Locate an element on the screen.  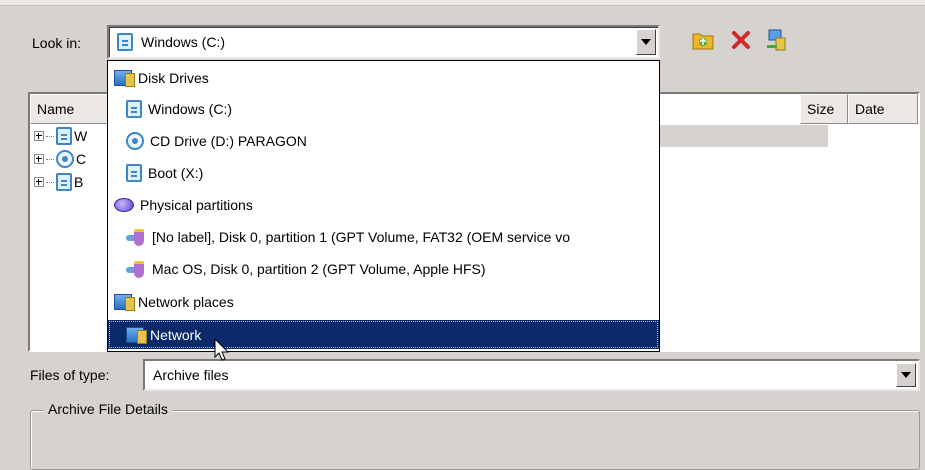
network-icon is located at coordinates (777, 40).